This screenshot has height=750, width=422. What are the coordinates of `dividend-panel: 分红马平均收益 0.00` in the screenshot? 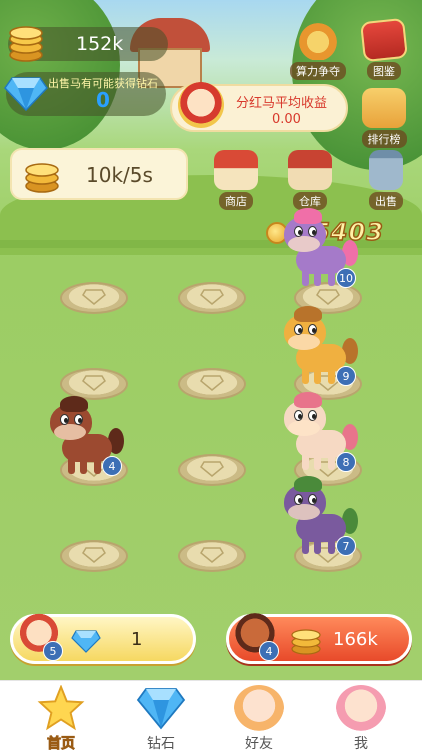 It's located at (259, 107).